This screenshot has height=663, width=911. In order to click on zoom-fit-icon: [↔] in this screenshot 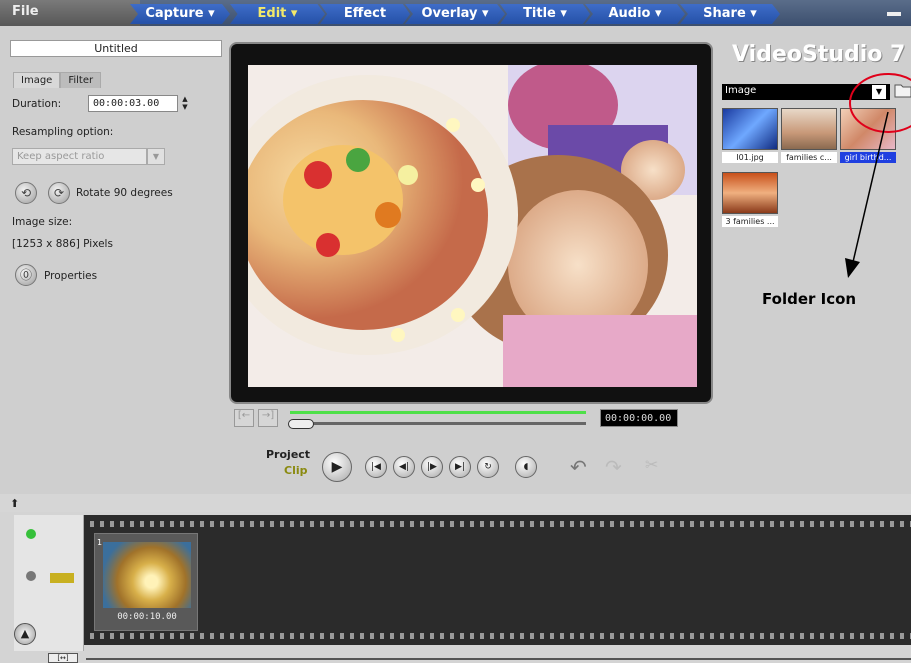, I will do `click(63, 658)`.